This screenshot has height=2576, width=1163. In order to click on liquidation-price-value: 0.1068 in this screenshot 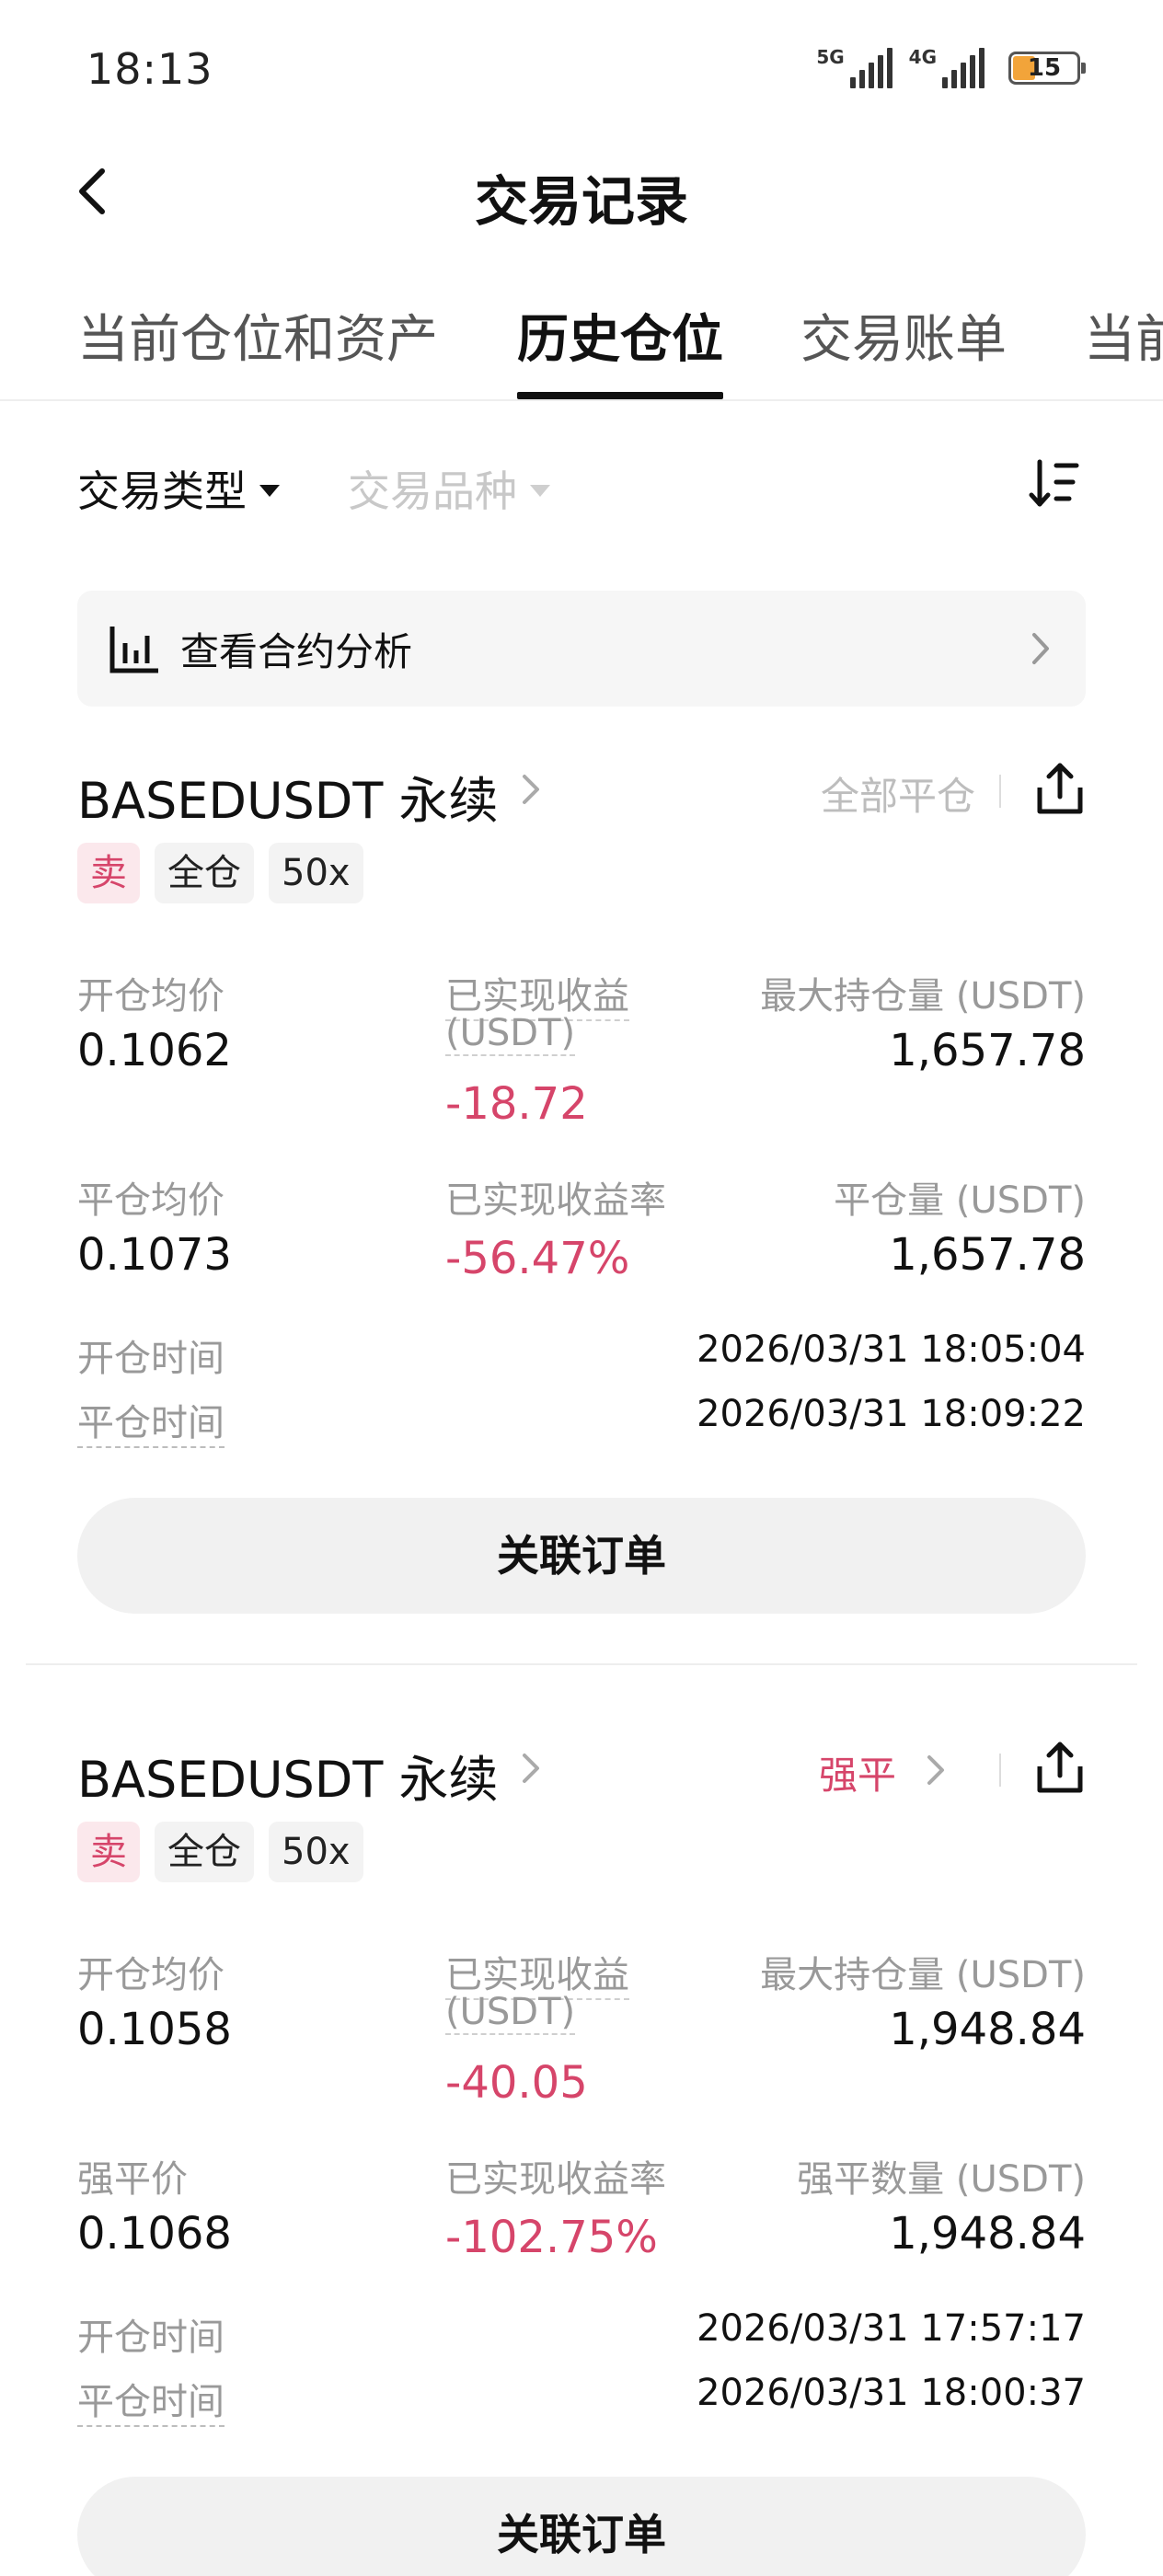, I will do `click(155, 2234)`.